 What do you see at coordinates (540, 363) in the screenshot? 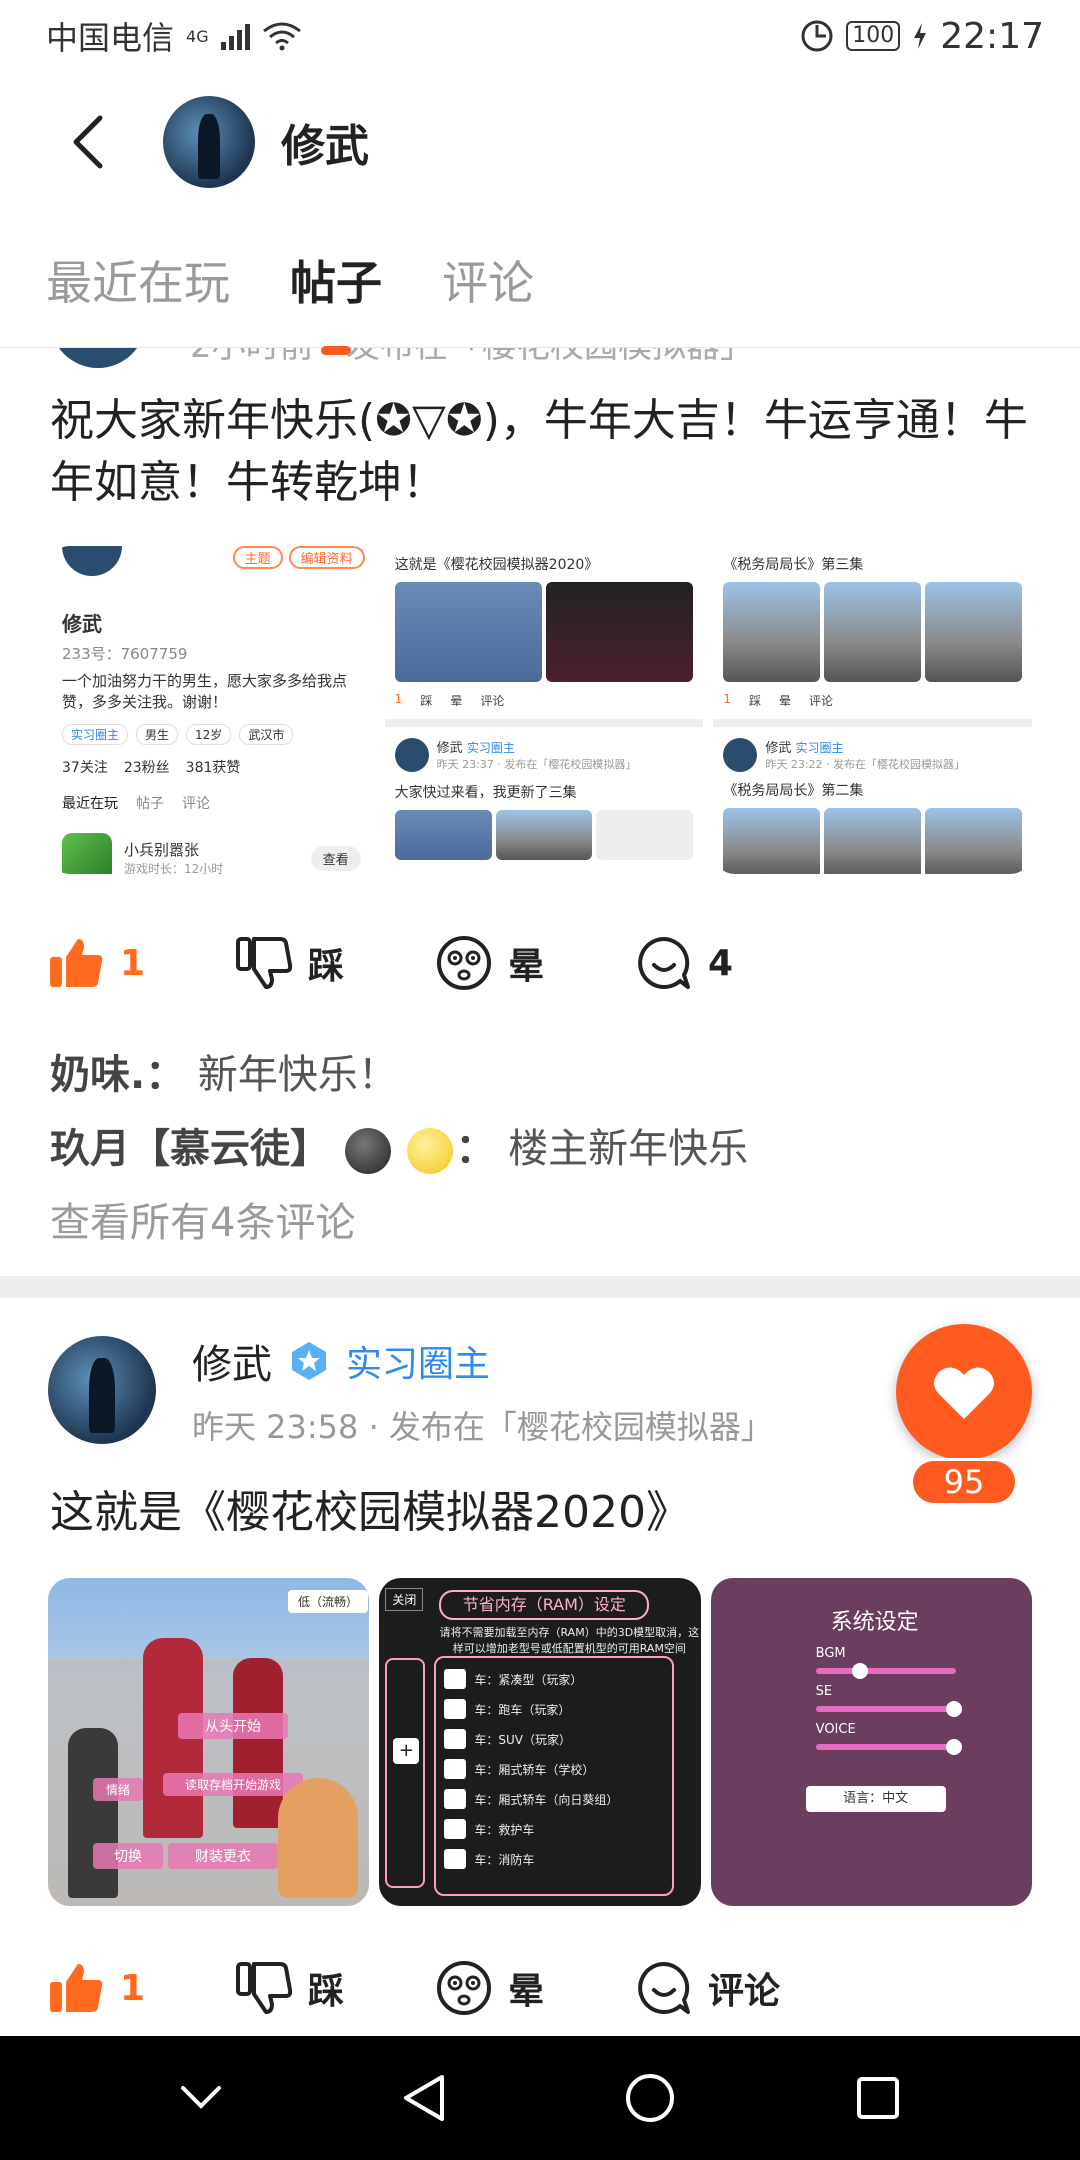
I see `post-meta-peek: 2小时前 · 发布在「樱花校园模拟器」` at bounding box center [540, 363].